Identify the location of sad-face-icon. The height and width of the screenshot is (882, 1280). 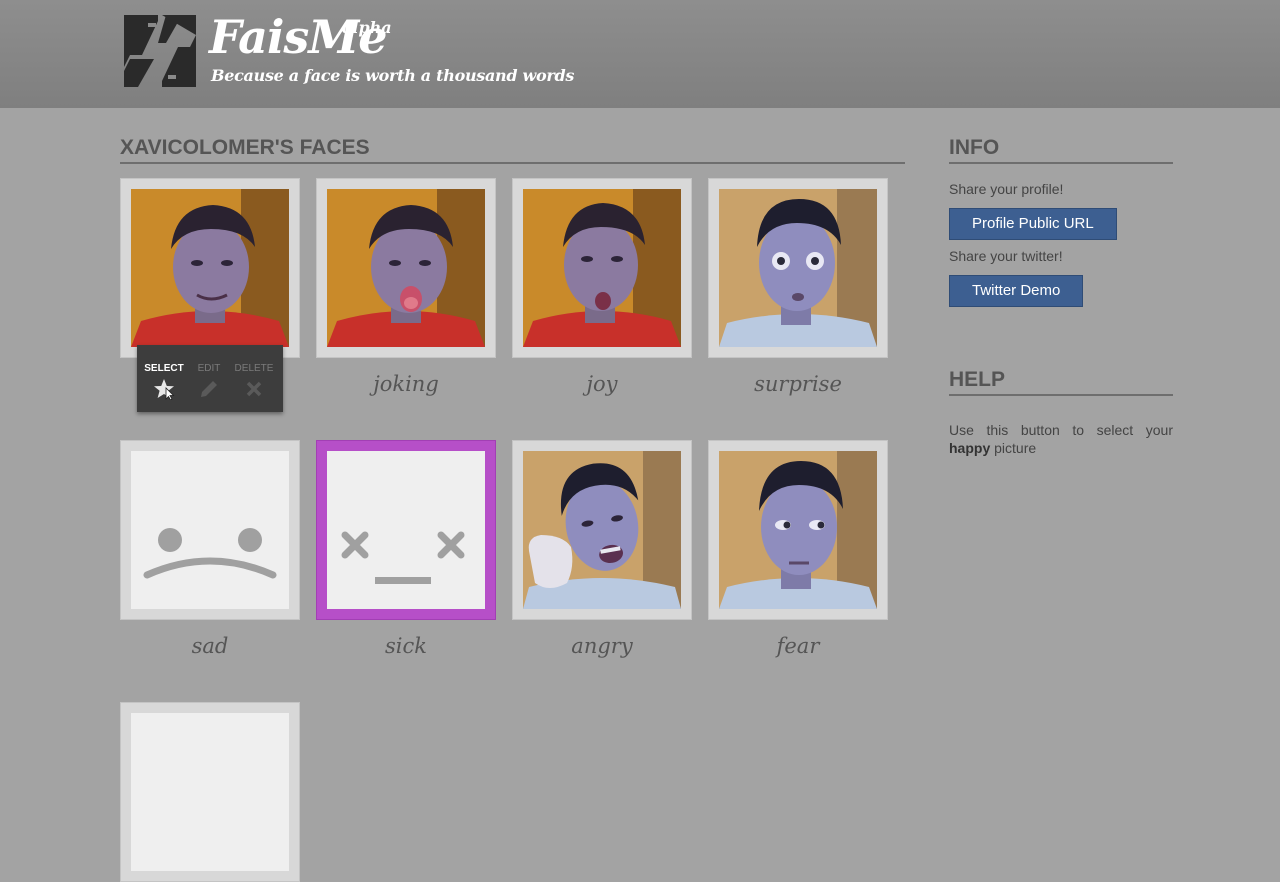
(210, 553).